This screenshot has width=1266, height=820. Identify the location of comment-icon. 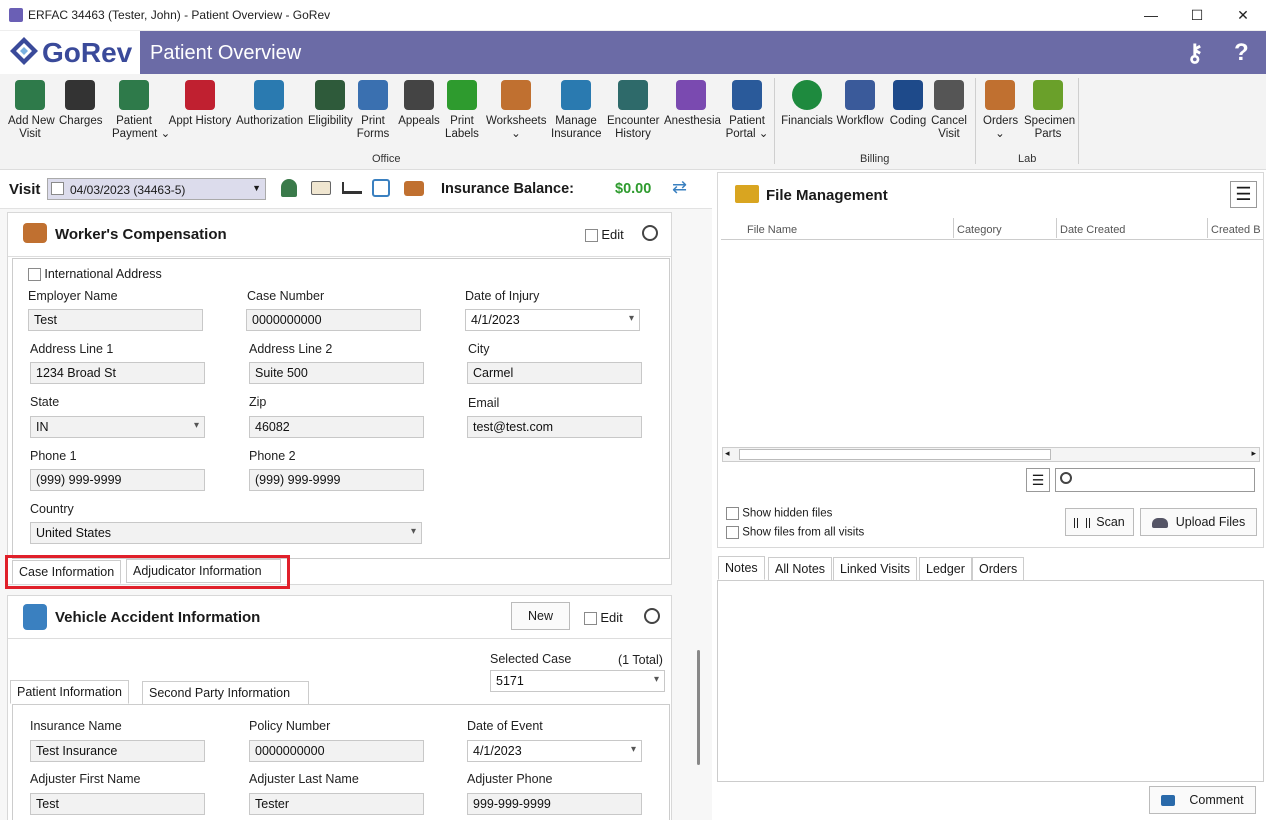
(1168, 801).